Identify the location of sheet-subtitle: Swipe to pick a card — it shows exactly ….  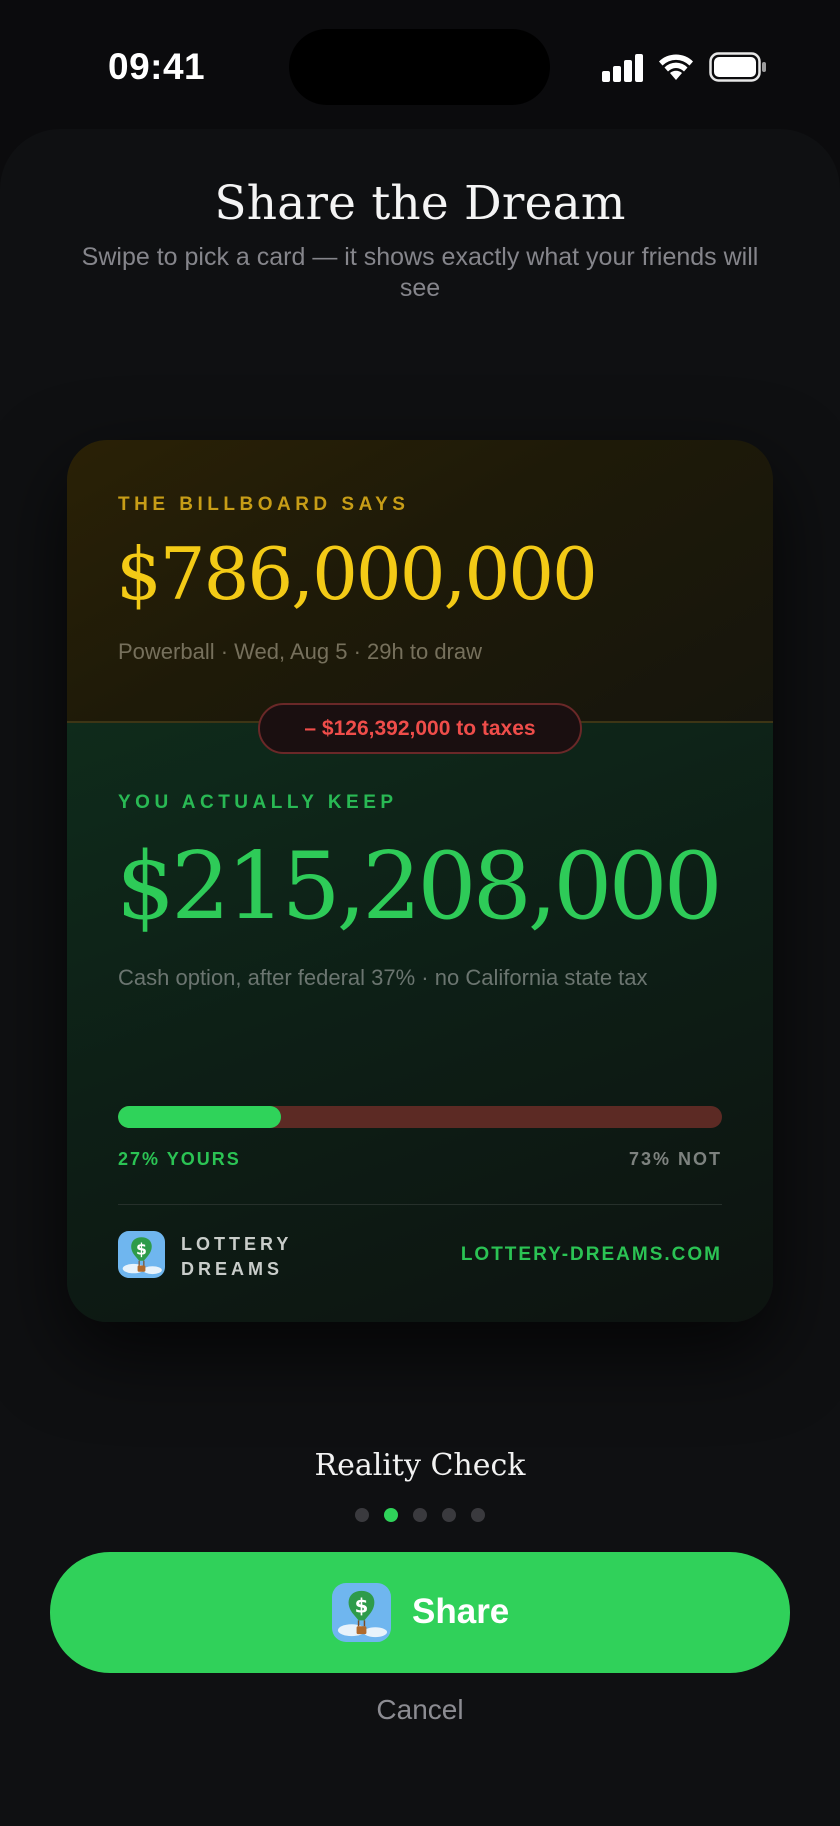
(420, 272).